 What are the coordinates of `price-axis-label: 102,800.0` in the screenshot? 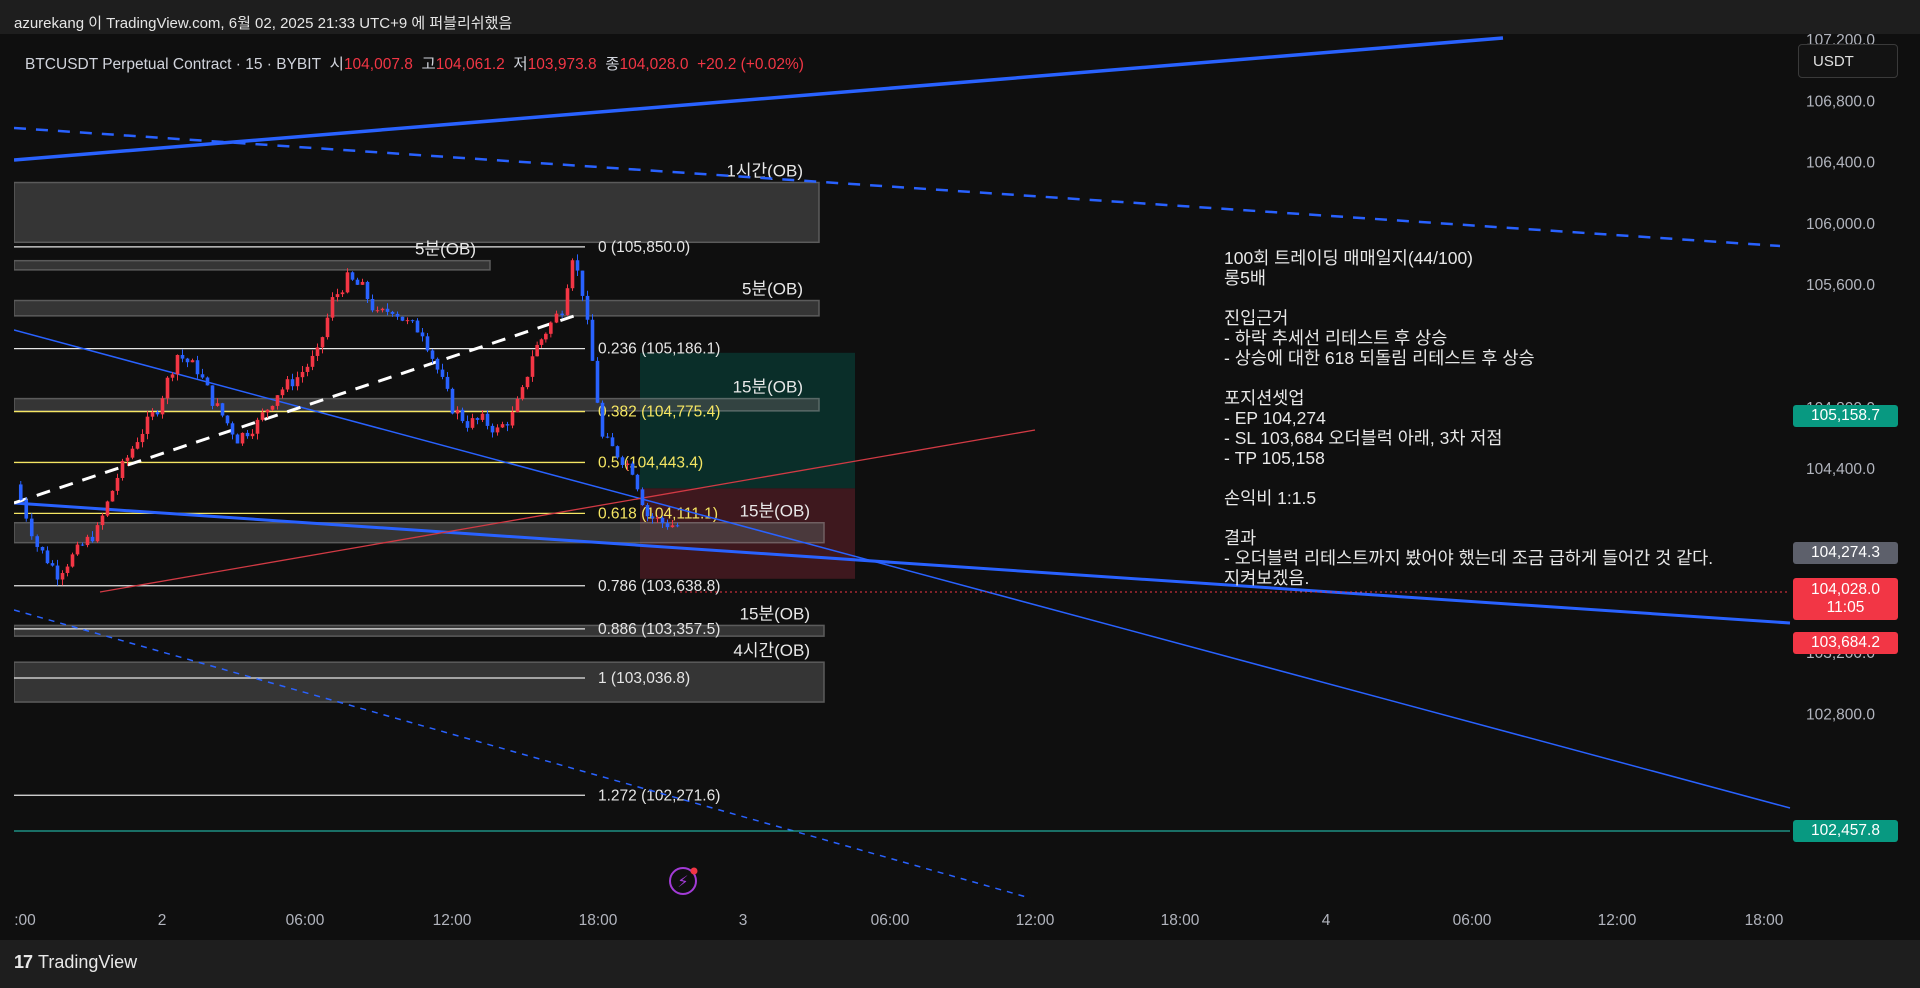 It's located at (1840, 714).